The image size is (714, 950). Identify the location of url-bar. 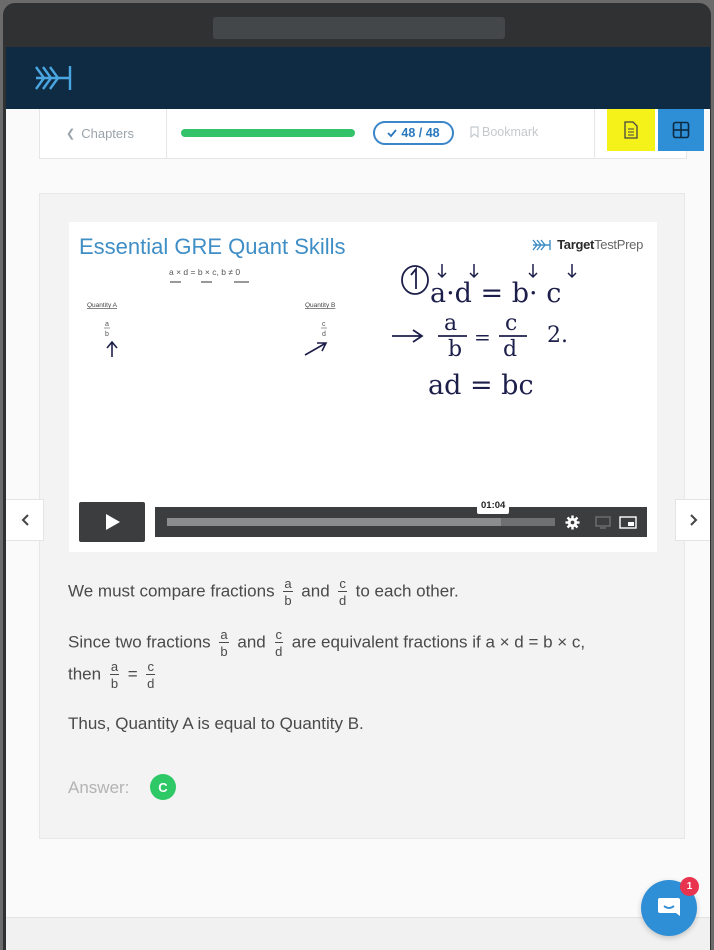
(359, 28).